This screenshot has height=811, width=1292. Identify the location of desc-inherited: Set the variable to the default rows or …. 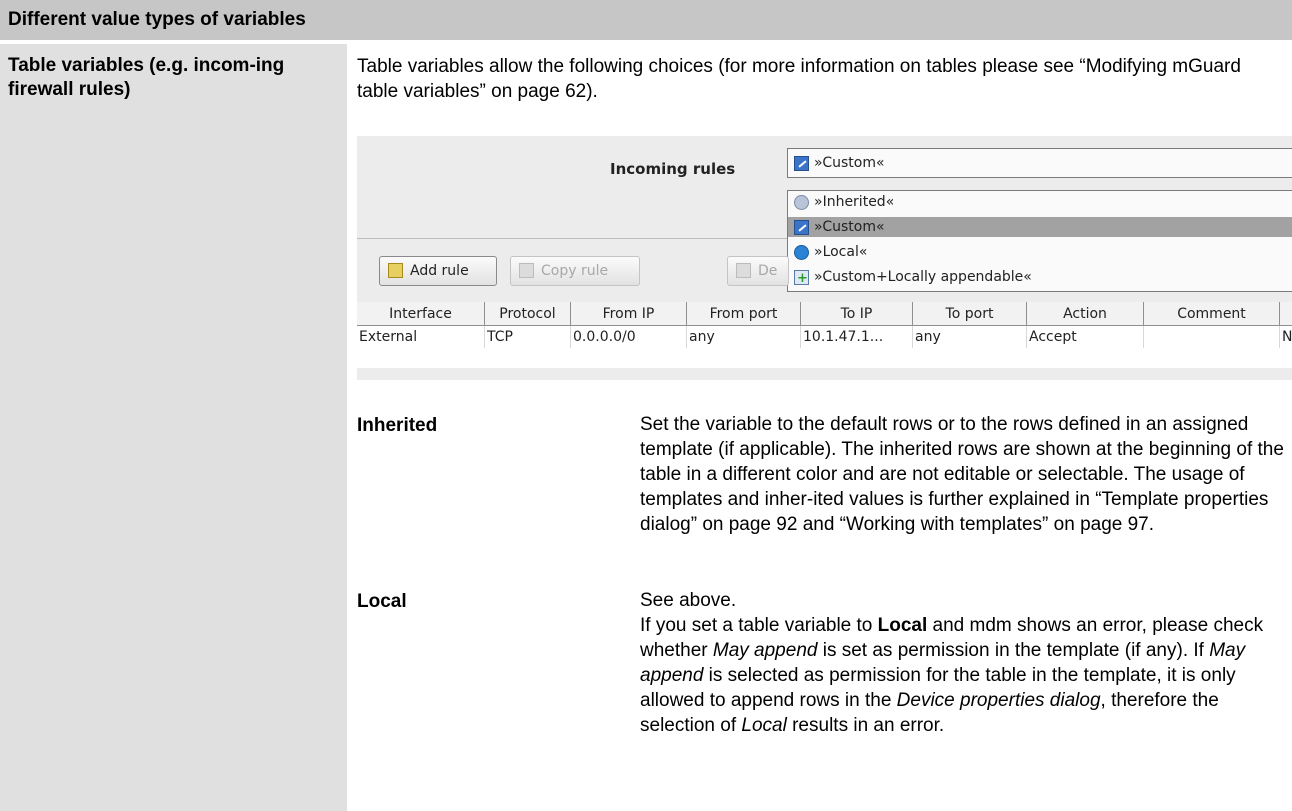
(962, 474).